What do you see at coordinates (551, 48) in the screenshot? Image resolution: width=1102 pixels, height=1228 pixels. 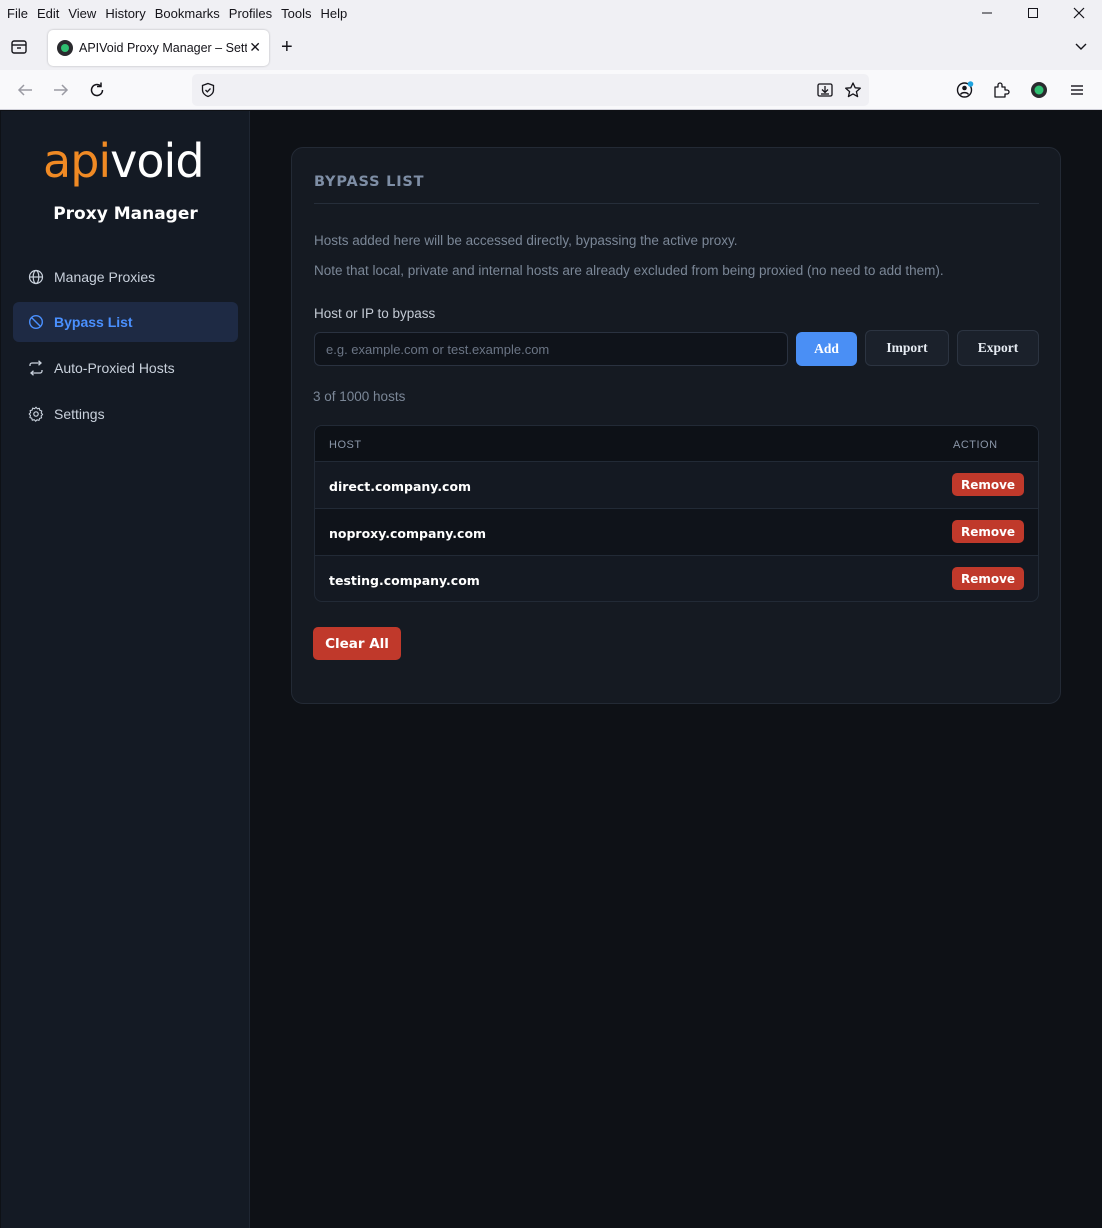 I see `tab-bar: APIVoid Proxy Manager – Settings ✕ +` at bounding box center [551, 48].